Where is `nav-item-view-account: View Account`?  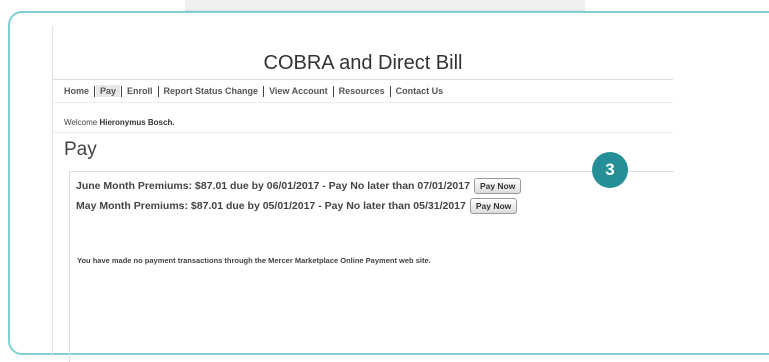
nav-item-view-account: View Account is located at coordinates (298, 91).